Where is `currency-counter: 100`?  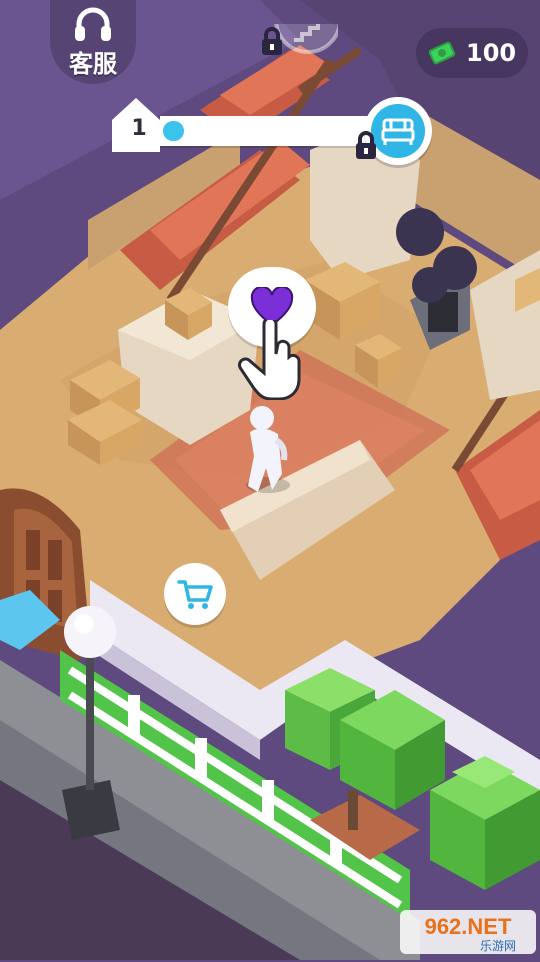 currency-counter: 100 is located at coordinates (472, 53).